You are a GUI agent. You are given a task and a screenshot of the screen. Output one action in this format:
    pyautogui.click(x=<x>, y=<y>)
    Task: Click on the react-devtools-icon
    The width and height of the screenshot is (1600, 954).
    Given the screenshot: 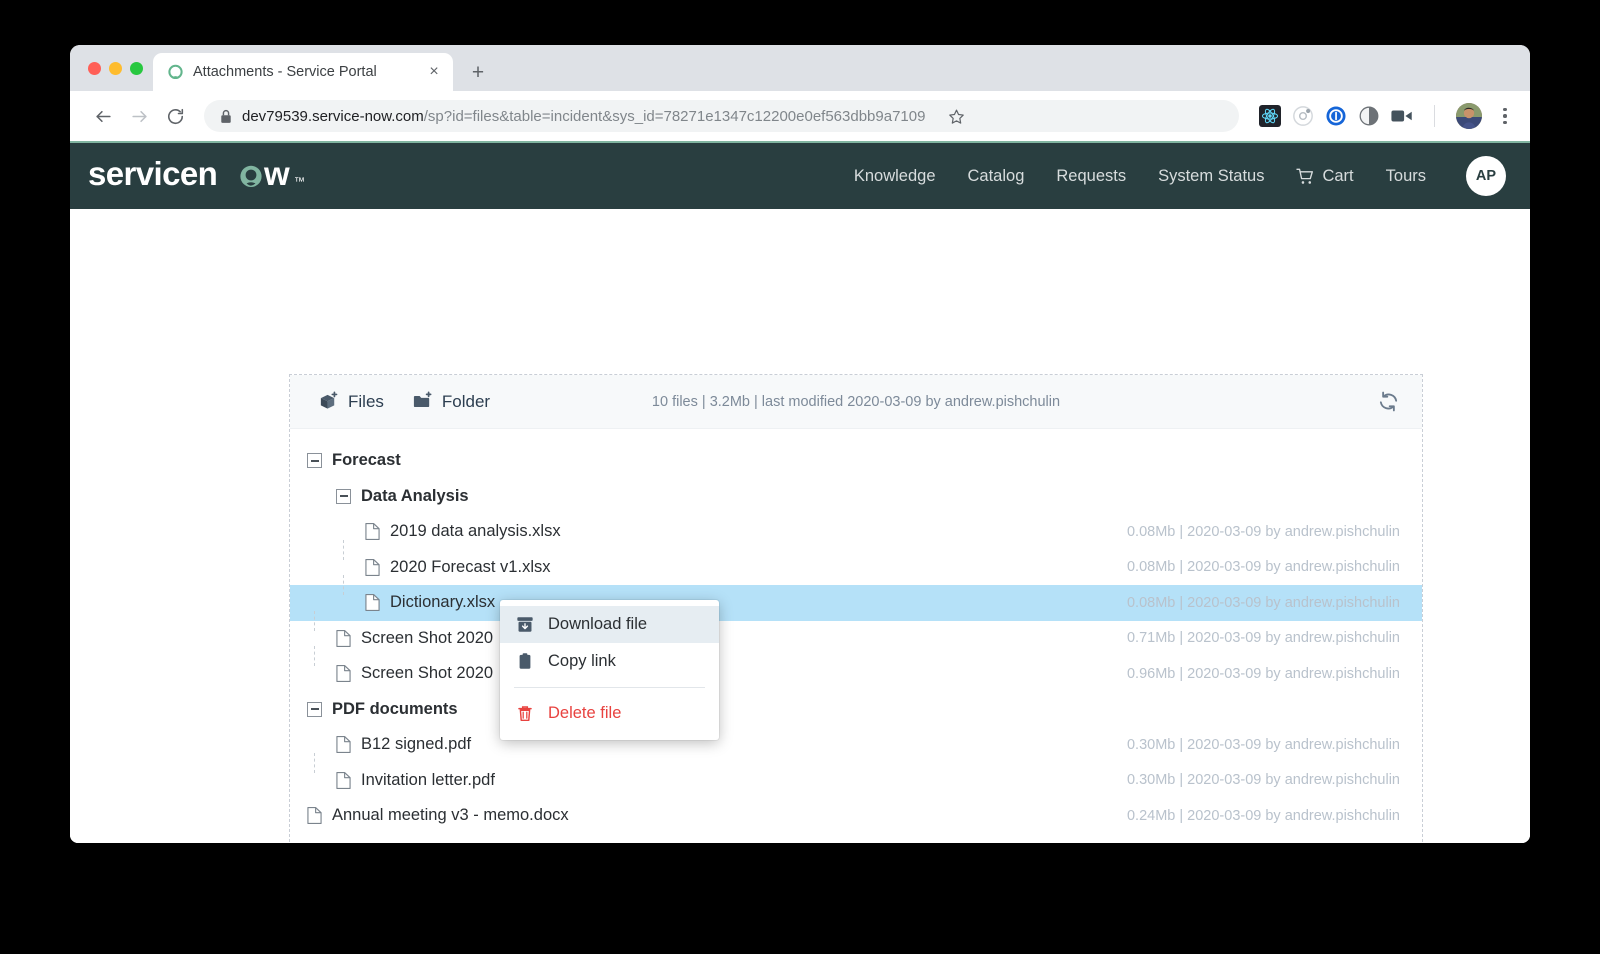 What is the action you would take?
    pyautogui.click(x=1270, y=116)
    